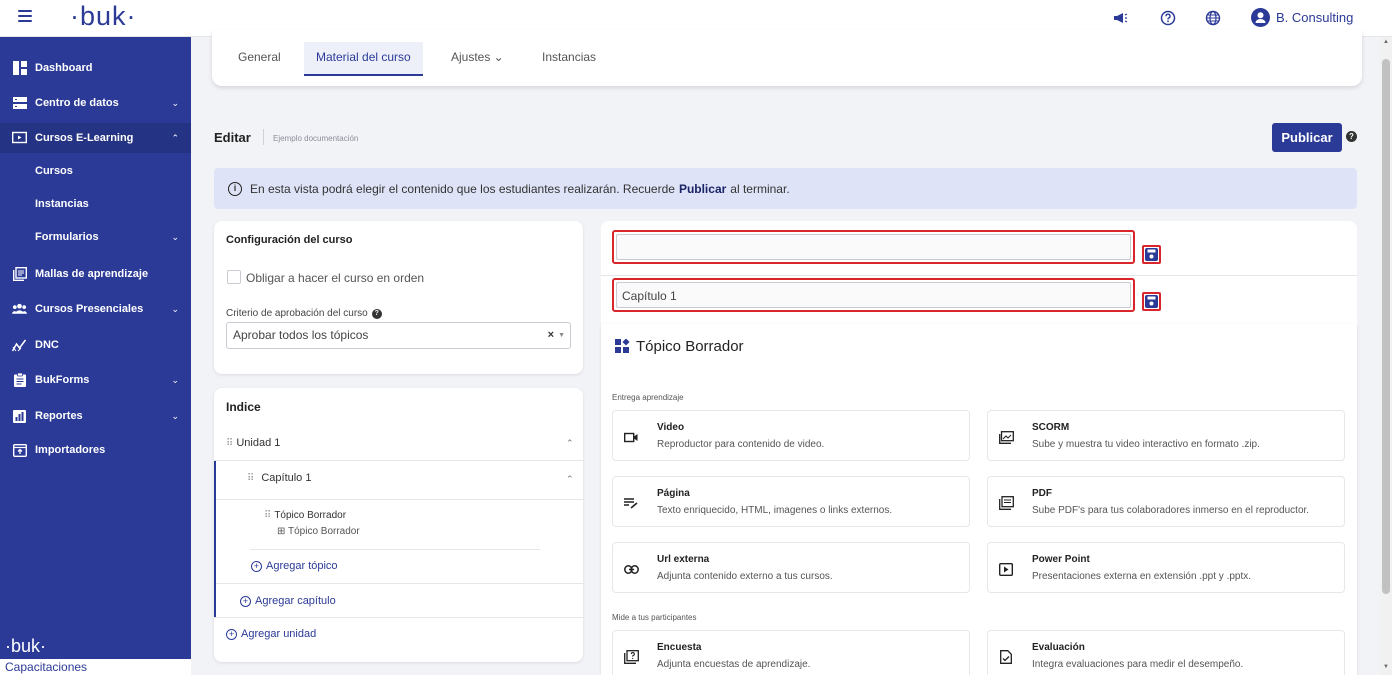 This screenshot has width=1392, height=675. Describe the element at coordinates (95, 380) in the screenshot. I see `sidebar-item-bukforms: BukForms ⌄` at that location.